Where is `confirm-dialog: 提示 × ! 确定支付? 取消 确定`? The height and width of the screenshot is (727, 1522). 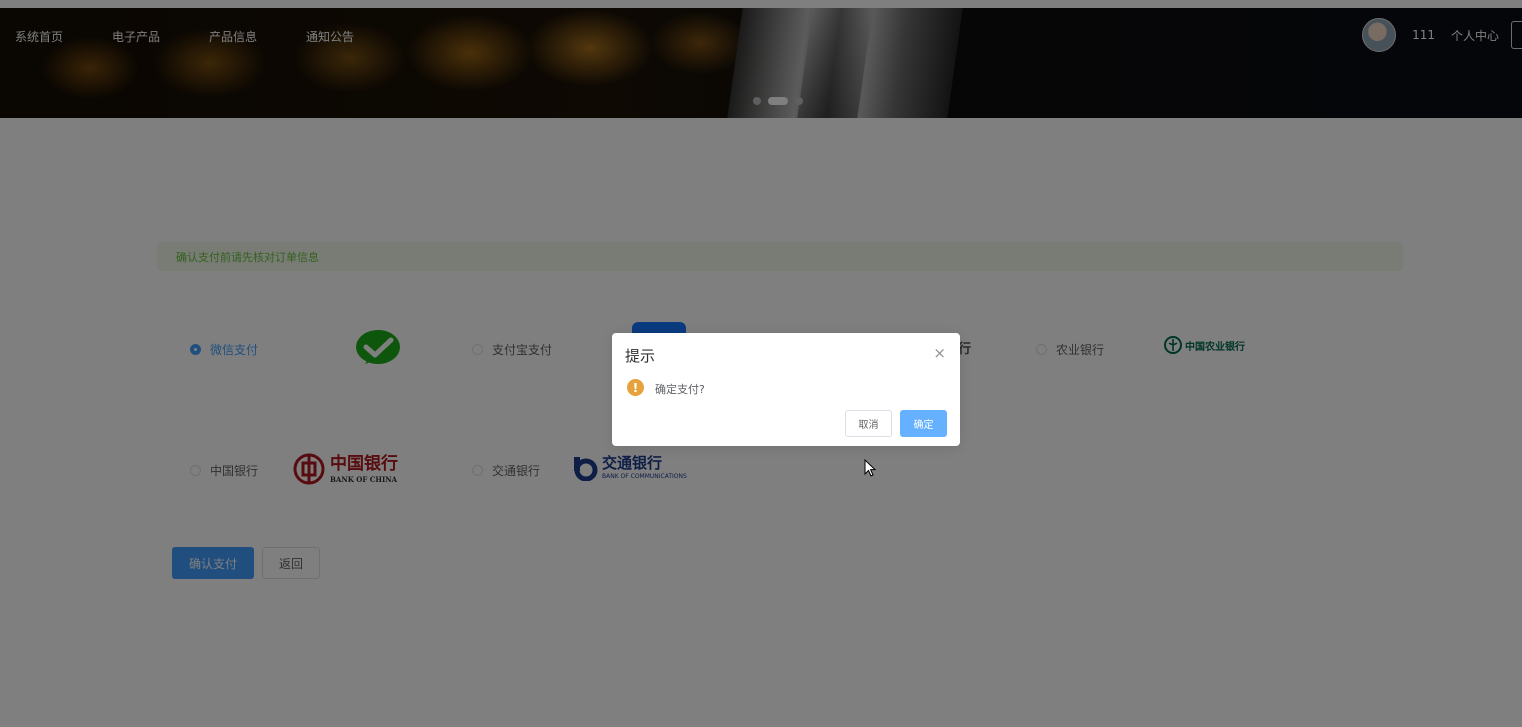
confirm-dialog: 提示 × ! 确定支付? 取消 确定 is located at coordinates (786, 389).